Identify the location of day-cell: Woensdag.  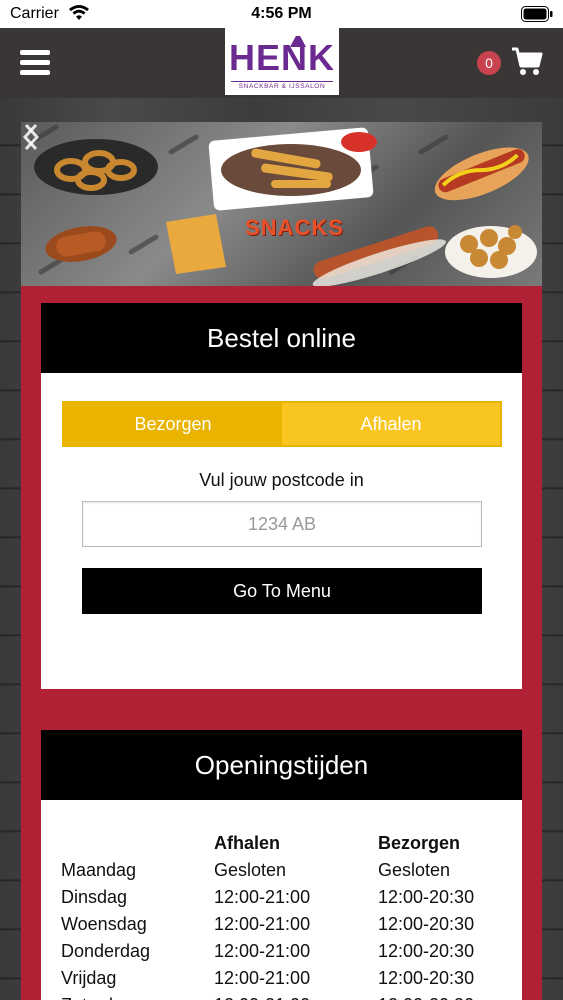
(104, 924).